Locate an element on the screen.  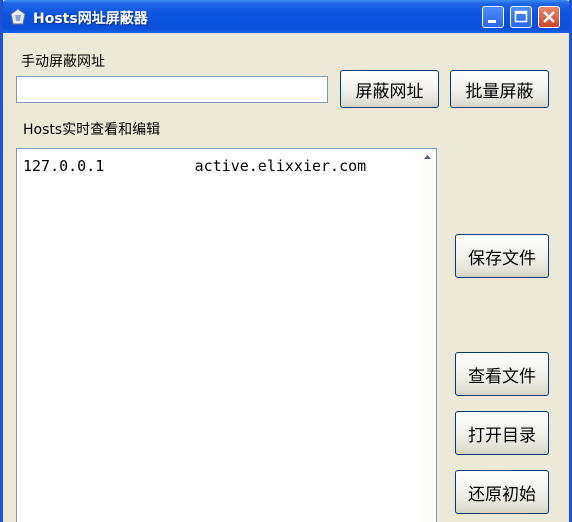
block-url-button: 屏蔽网址 is located at coordinates (389, 89).